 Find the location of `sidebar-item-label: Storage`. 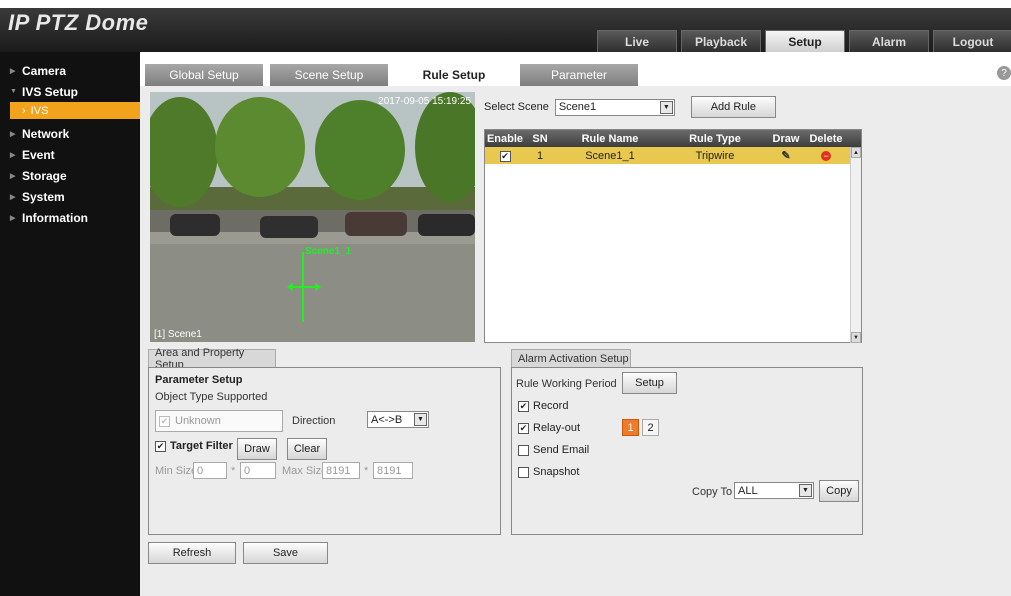

sidebar-item-label: Storage is located at coordinates (44, 175).